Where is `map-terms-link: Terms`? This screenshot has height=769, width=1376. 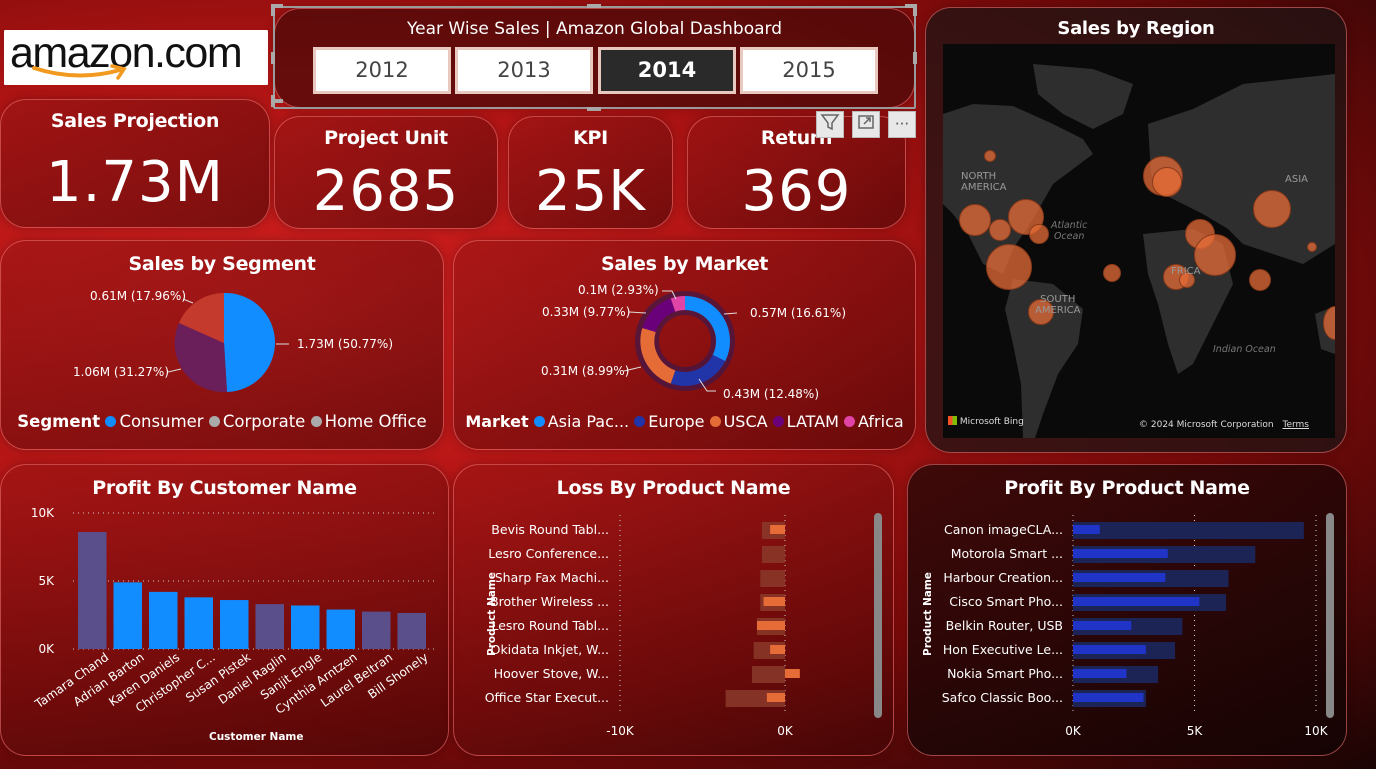
map-terms-link: Terms is located at coordinates (1295, 425).